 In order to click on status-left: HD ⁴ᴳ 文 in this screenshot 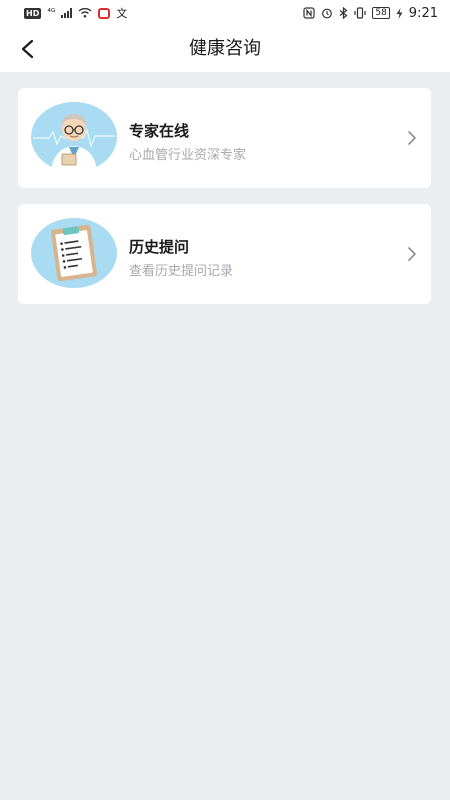, I will do `click(75, 13)`.